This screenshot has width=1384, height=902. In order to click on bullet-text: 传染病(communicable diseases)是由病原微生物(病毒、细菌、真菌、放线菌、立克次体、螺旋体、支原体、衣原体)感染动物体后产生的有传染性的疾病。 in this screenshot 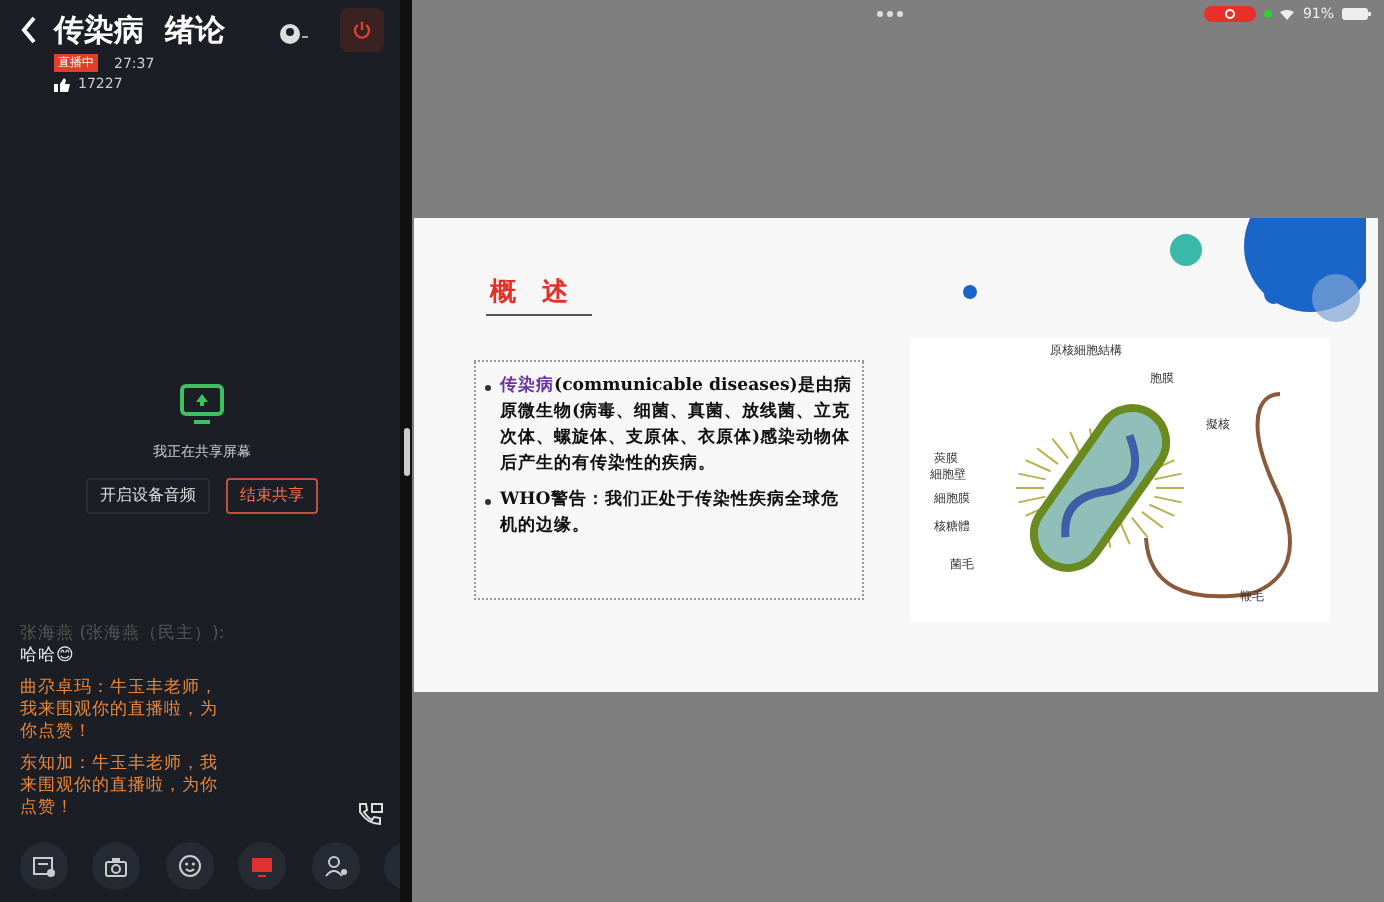, I will do `click(677, 426)`.